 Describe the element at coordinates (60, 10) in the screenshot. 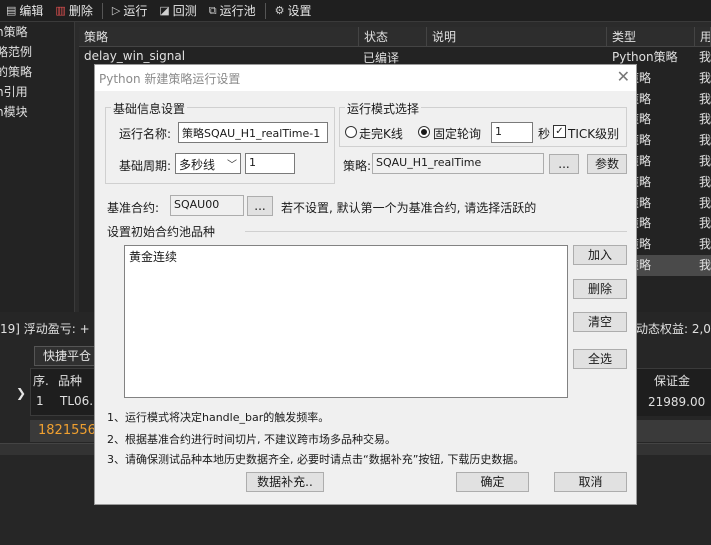

I see `trash-icon: ▥` at that location.